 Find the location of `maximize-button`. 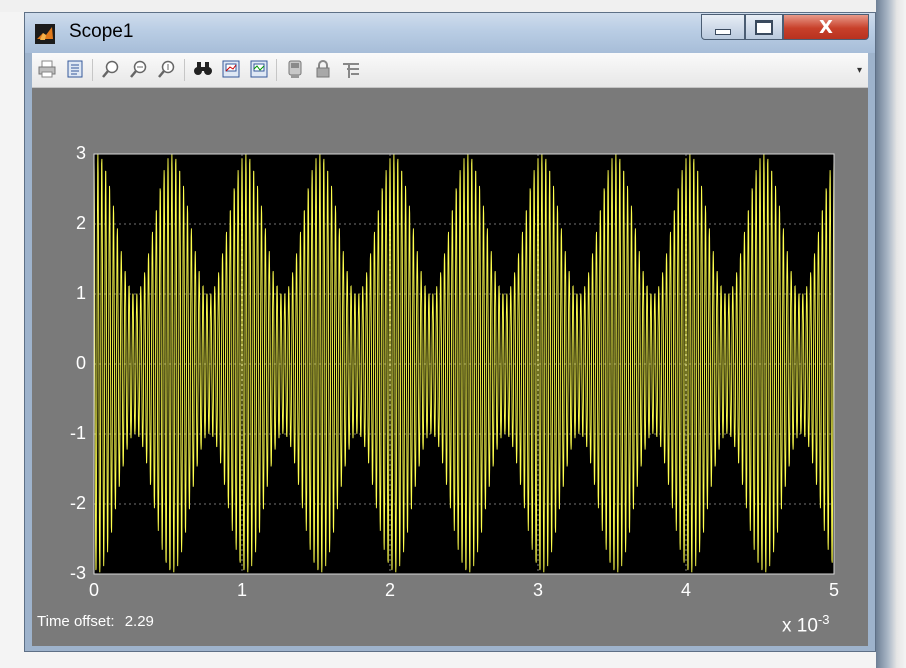

maximize-button is located at coordinates (764, 27).